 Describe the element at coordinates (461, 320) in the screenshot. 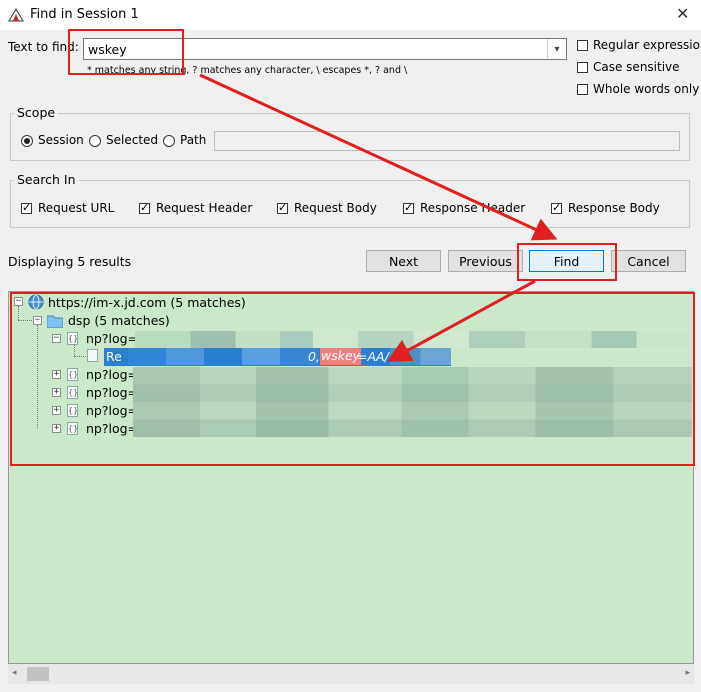

I see `arrow-to-match` at that location.